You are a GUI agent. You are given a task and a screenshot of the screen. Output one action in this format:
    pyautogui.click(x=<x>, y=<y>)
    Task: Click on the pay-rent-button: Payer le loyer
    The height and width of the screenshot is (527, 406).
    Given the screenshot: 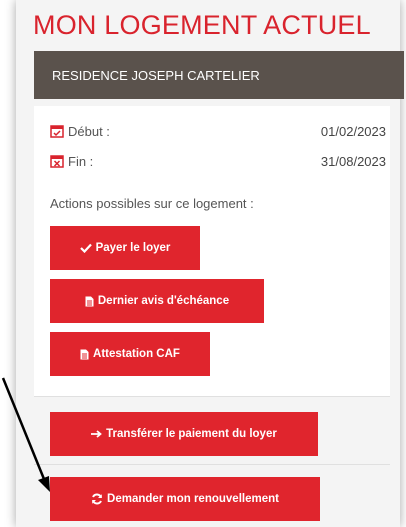 What is the action you would take?
    pyautogui.click(x=125, y=248)
    